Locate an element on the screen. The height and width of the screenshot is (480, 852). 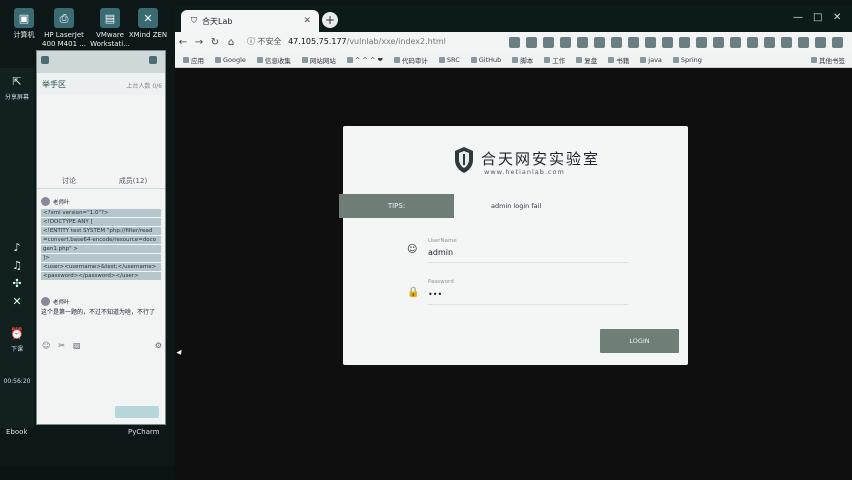
bookmark-item: java is located at coordinates (651, 60).